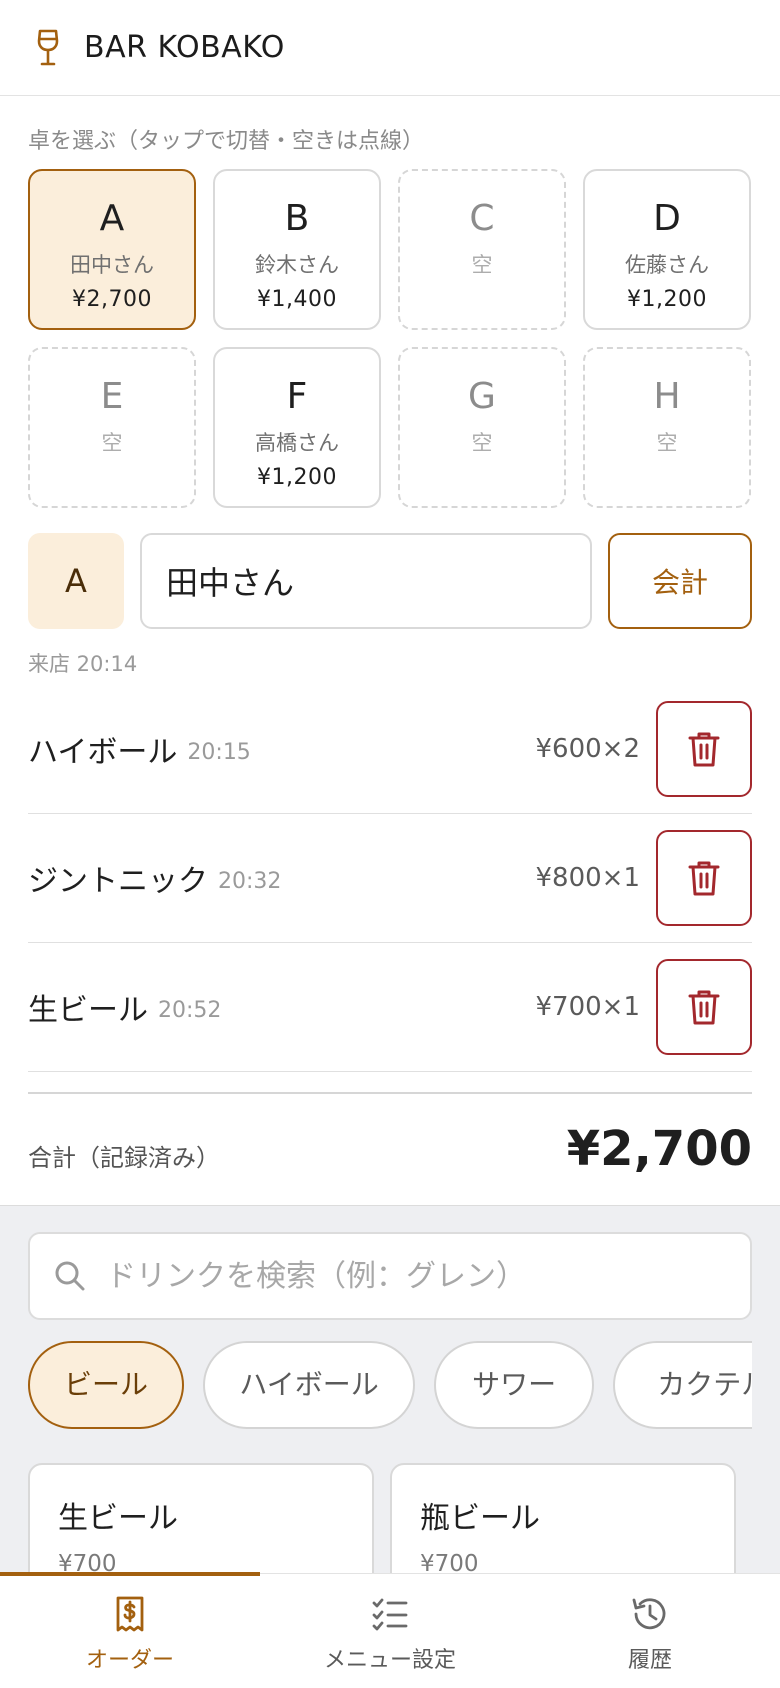 The width and height of the screenshot is (780, 1688). What do you see at coordinates (366, 581) in the screenshot?
I see `guest-name-input` at bounding box center [366, 581].